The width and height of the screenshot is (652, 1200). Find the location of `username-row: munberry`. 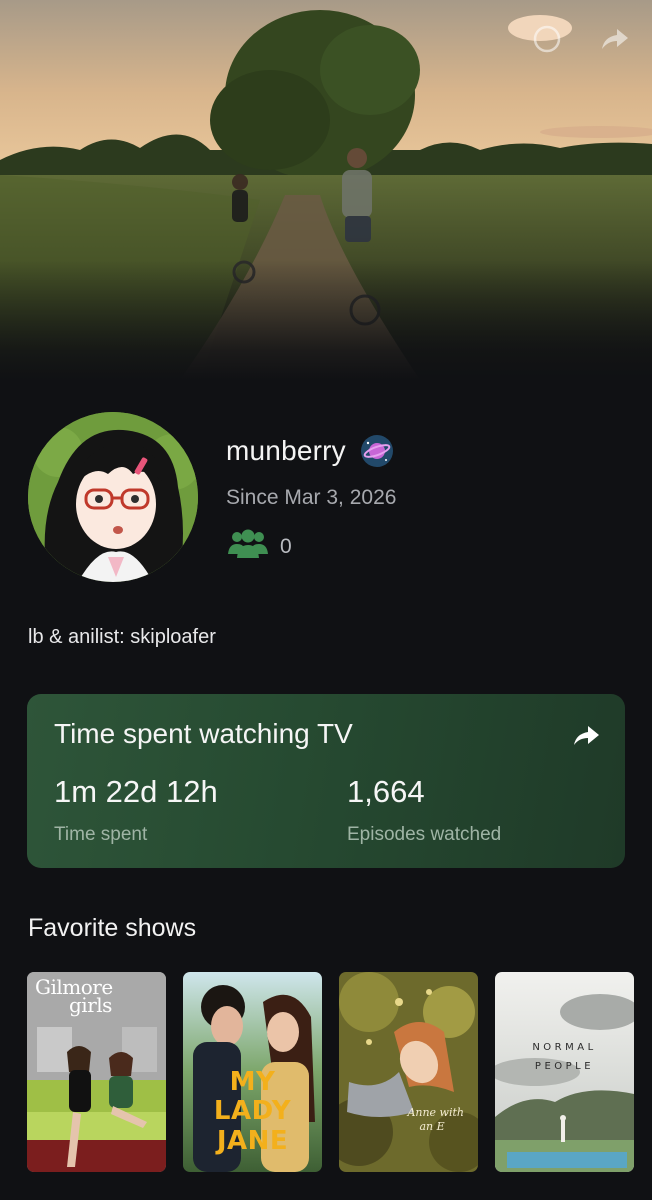

username-row: munberry is located at coordinates (310, 451).